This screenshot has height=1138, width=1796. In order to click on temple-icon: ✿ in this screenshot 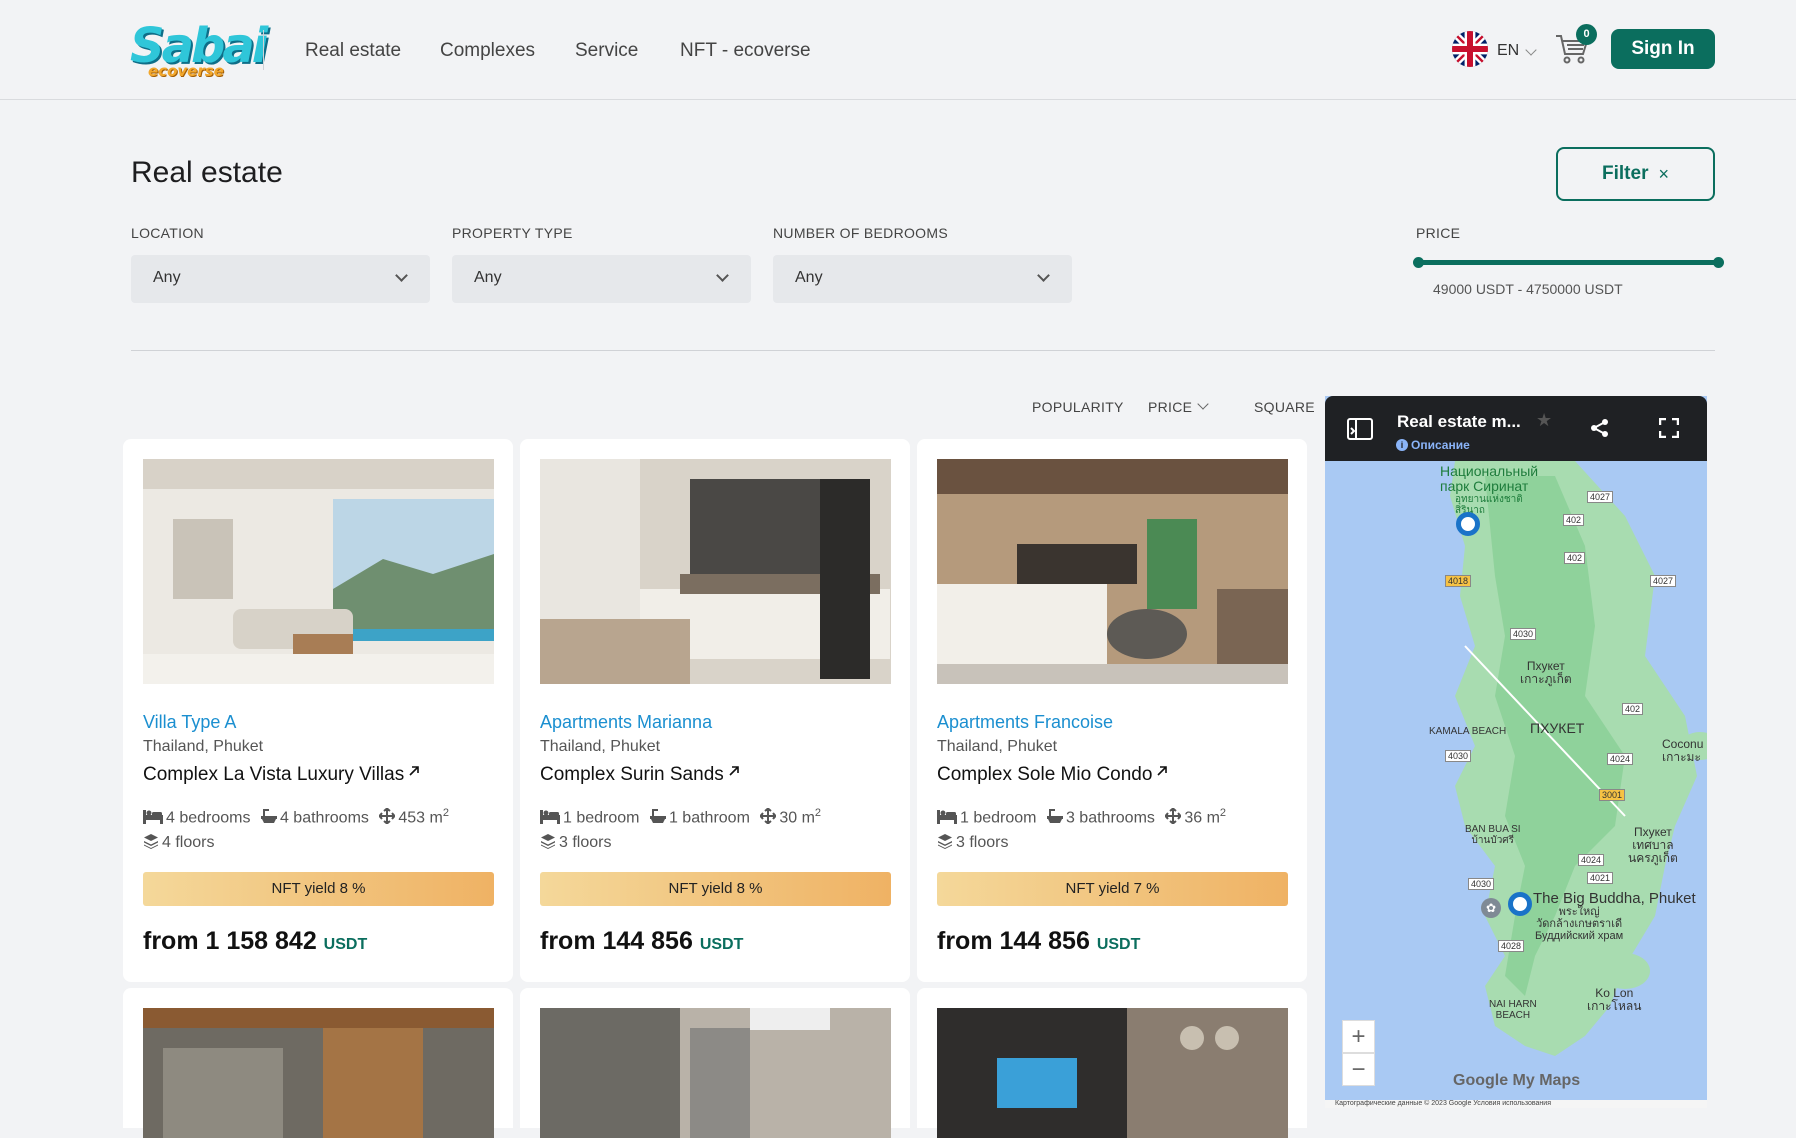, I will do `click(1491, 908)`.